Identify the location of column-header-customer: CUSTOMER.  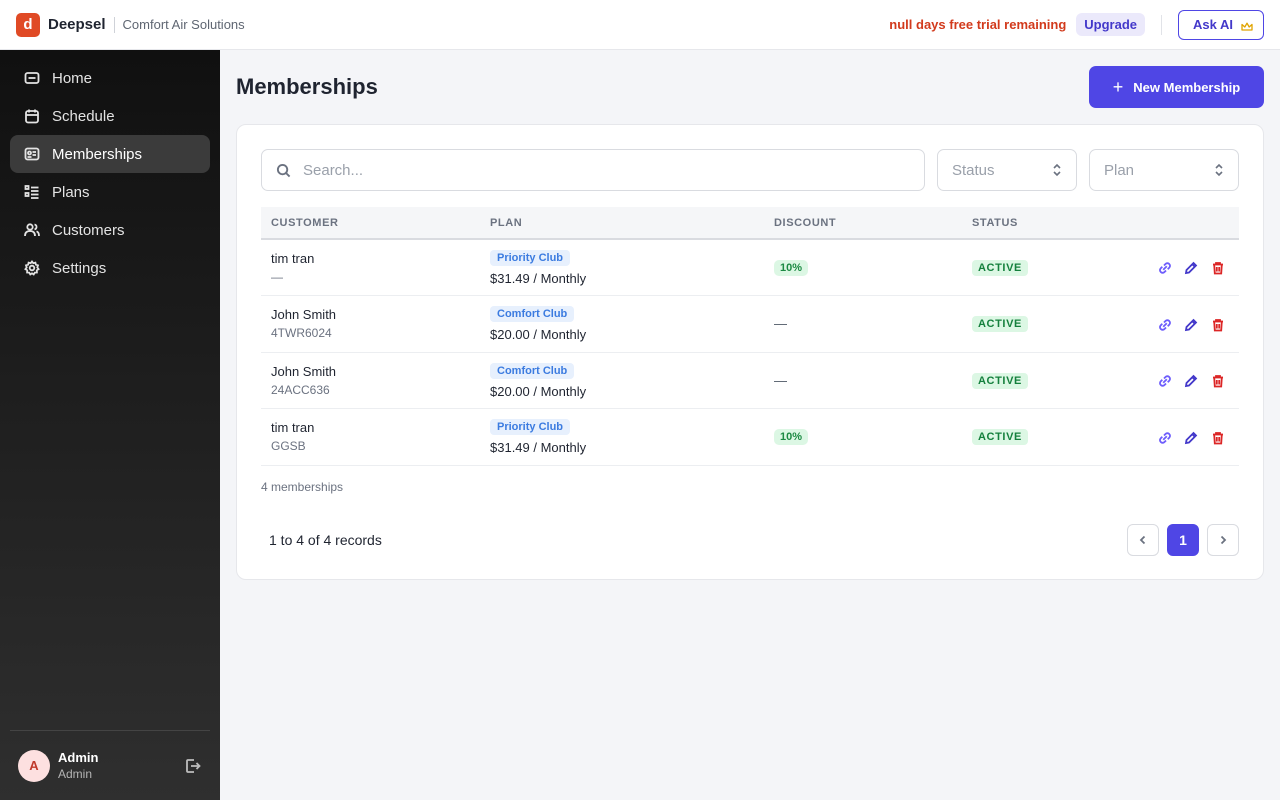
(370, 223).